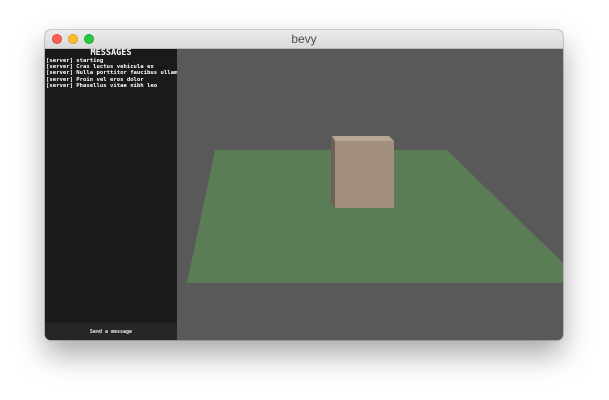  Describe the element at coordinates (363, 138) in the screenshot. I see `cube-top-face` at that location.